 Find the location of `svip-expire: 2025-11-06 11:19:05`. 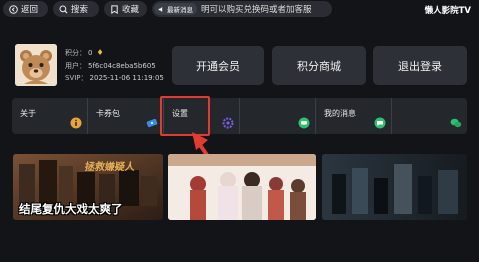

svip-expire: 2025-11-06 11:19:05 is located at coordinates (126, 78).